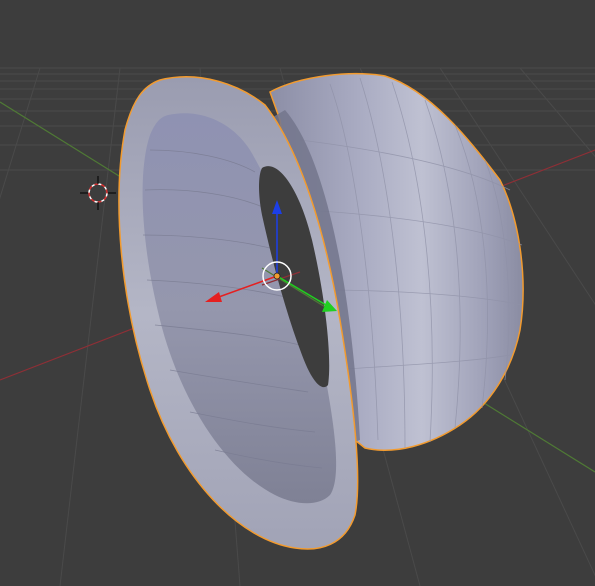  I want to click on 3d-cursor-icon, so click(98, 193).